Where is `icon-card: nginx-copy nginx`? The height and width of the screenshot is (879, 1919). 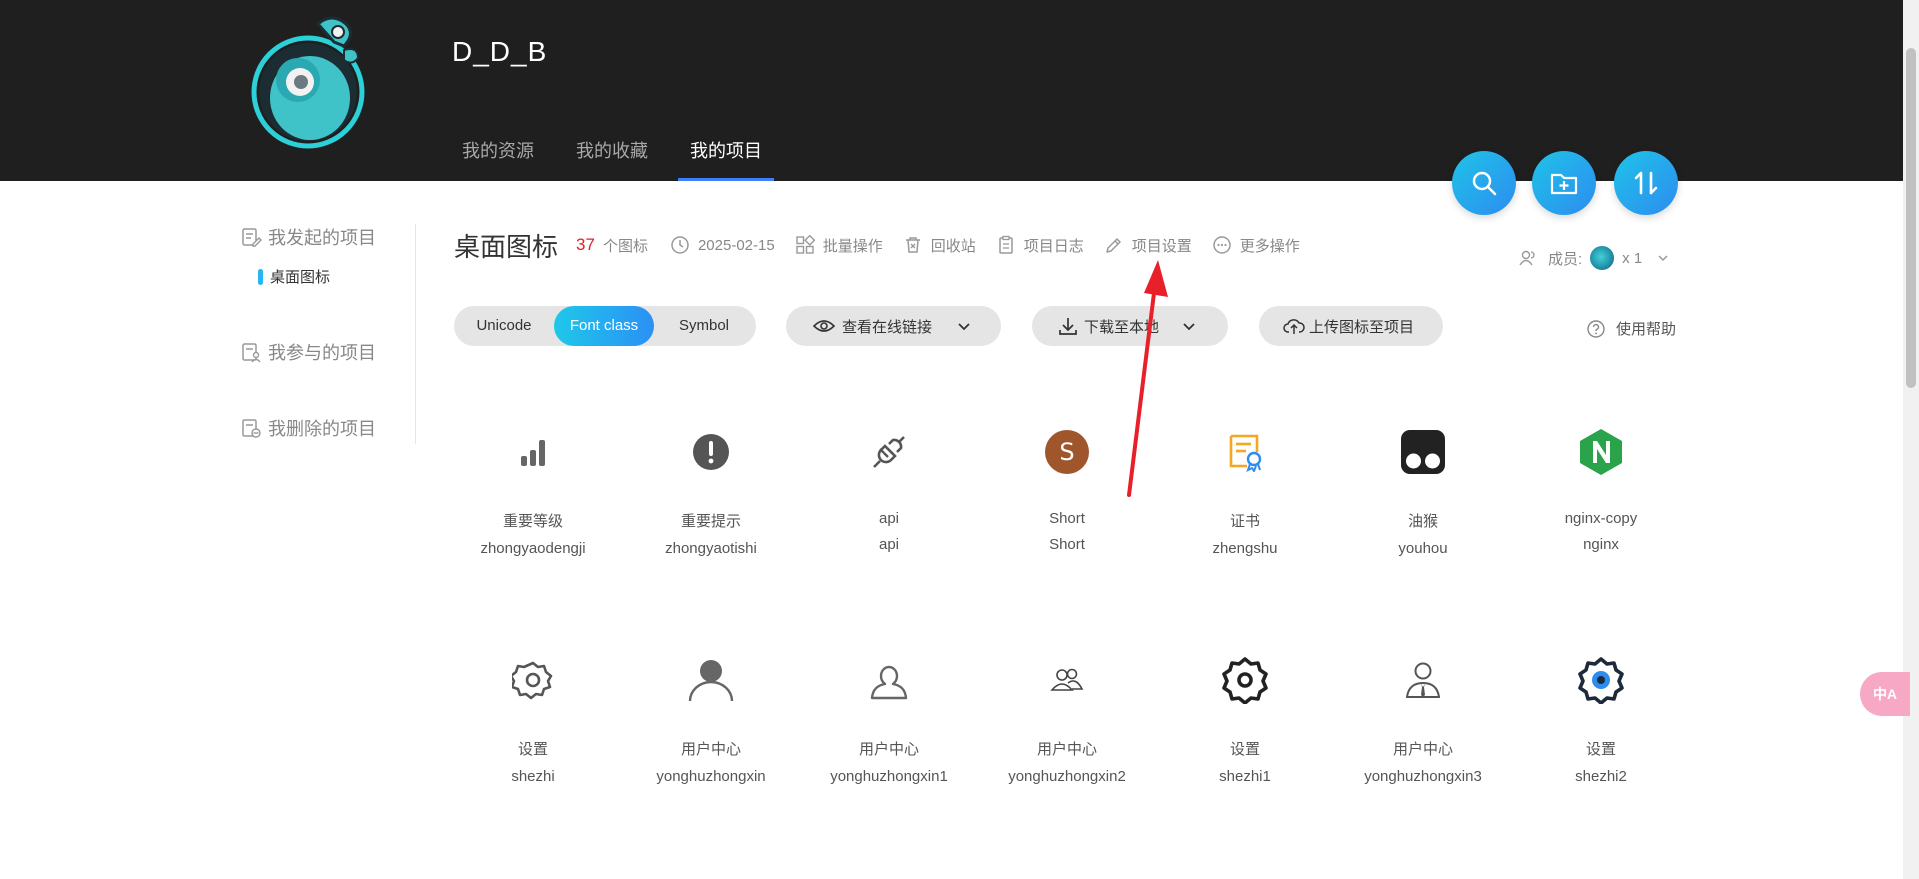
icon-card: nginx-copy nginx is located at coordinates (1601, 486).